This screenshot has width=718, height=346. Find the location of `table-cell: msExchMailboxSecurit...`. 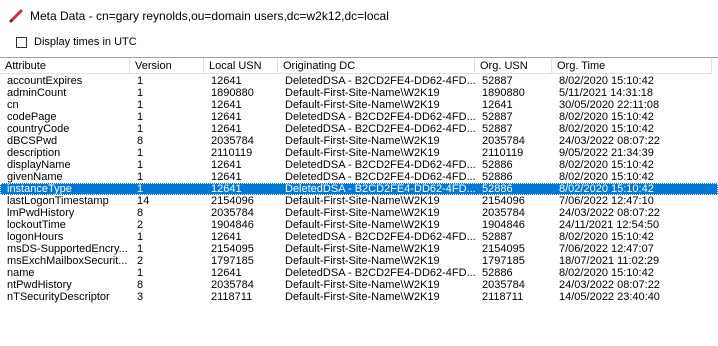

table-cell: msExchMailboxSecurit... is located at coordinates (67, 261).